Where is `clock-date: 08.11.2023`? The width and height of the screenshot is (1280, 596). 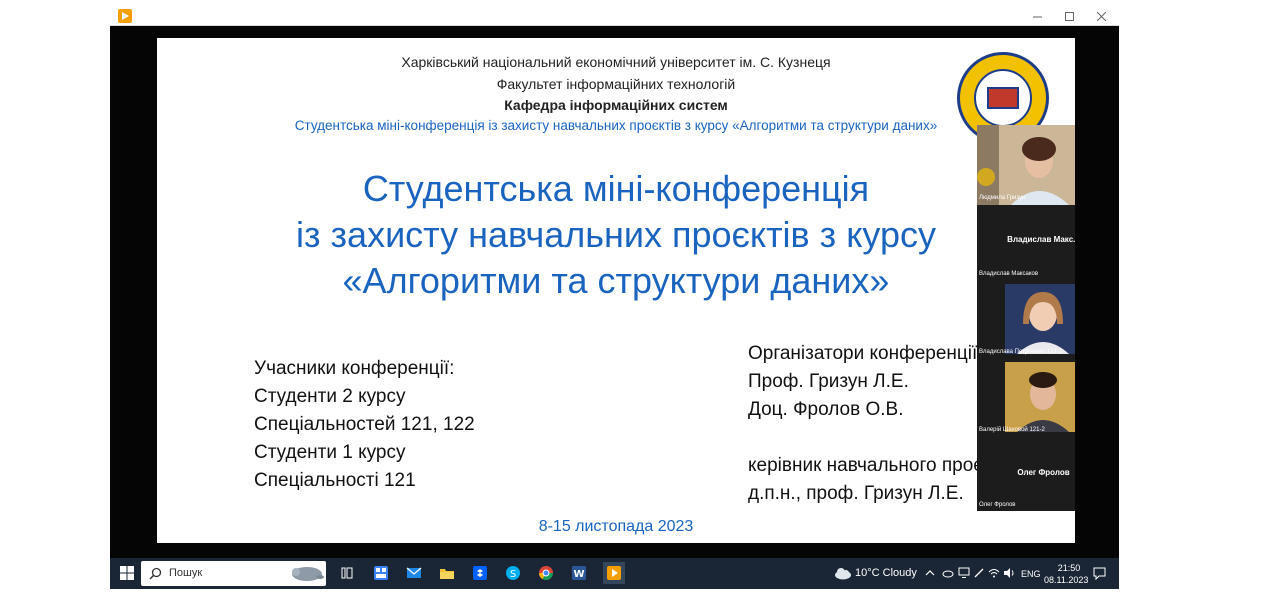
clock-date: 08.11.2023 is located at coordinates (1066, 580).